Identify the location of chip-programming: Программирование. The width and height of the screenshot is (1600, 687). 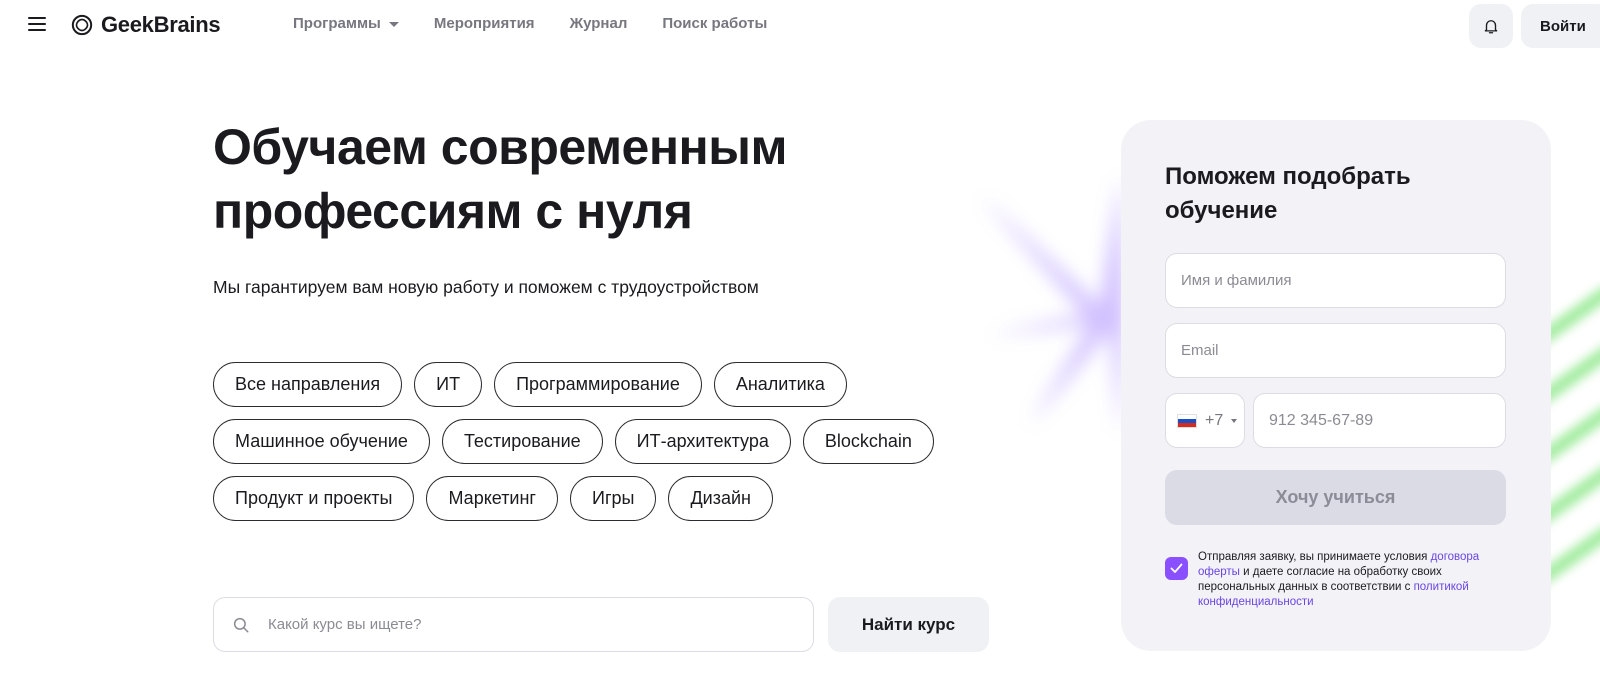
(598, 384).